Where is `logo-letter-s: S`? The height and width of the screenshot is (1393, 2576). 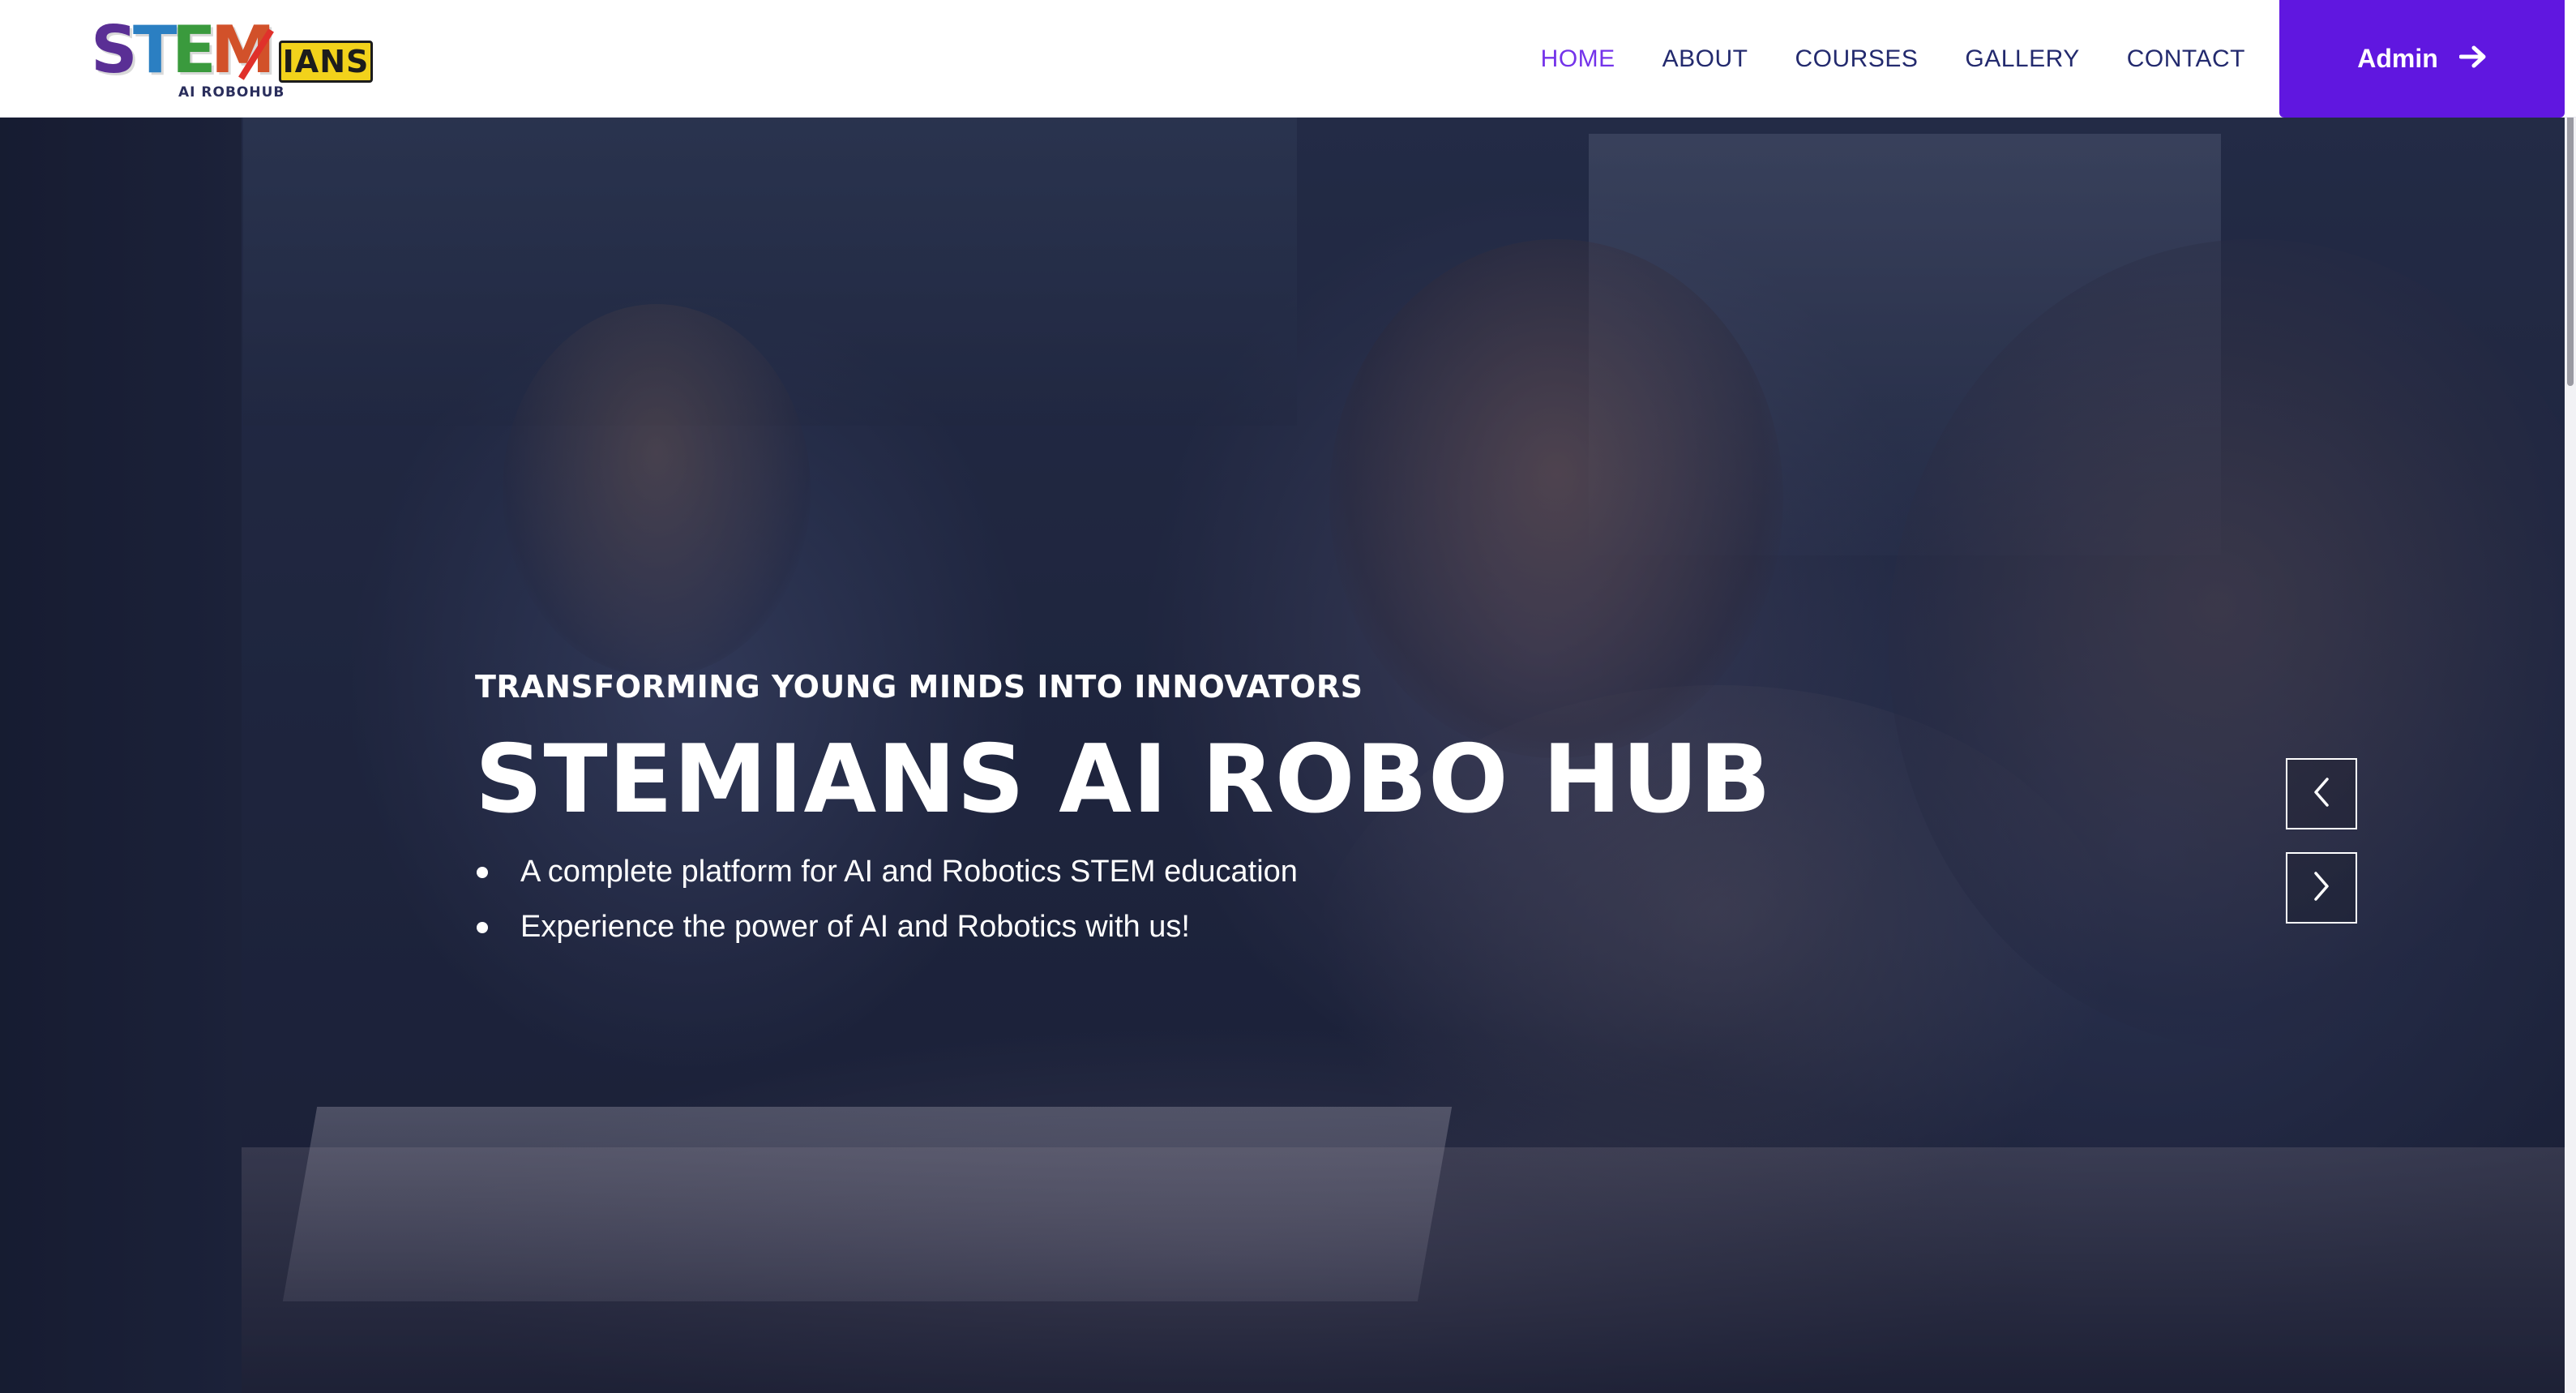 logo-letter-s: S is located at coordinates (115, 50).